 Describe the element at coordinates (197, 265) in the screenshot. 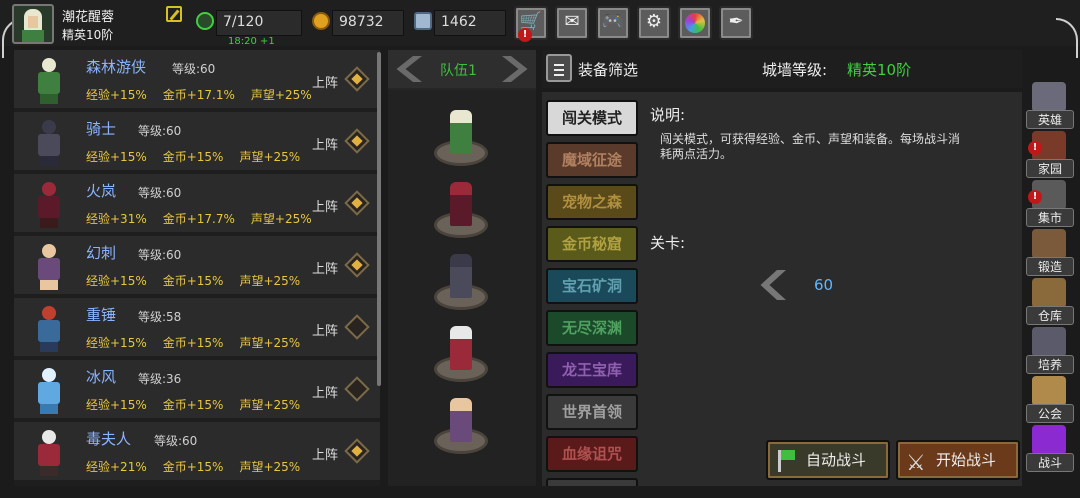

I see `hero-row: 幻刺 等级:60 经验+15% 金币+15% 声望+25% 上阵` at that location.